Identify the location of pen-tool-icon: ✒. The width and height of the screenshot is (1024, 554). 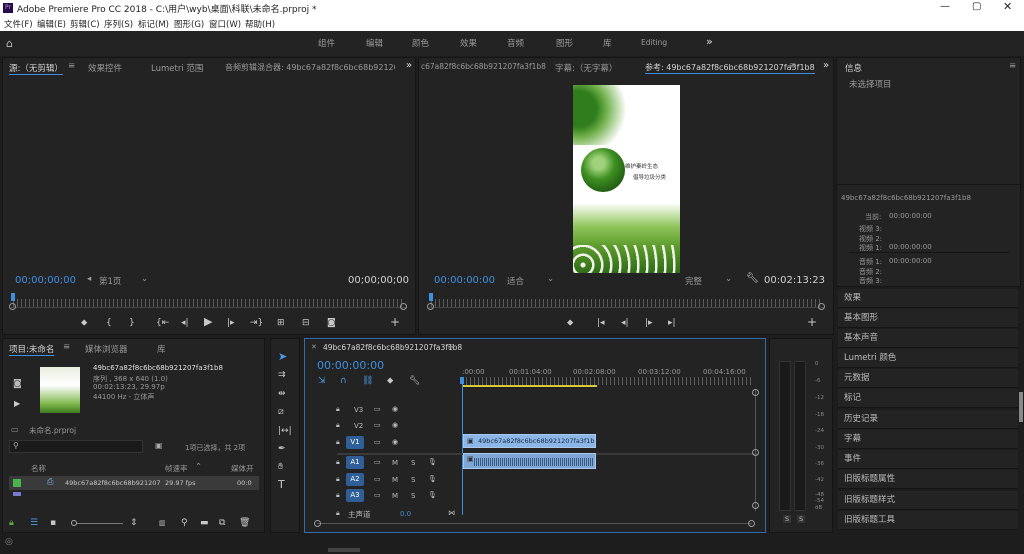
(282, 449).